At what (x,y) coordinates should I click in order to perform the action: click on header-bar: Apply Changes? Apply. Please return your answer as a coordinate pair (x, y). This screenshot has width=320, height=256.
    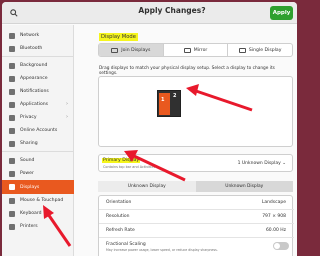
    Looking at the image, I should click on (149, 13).